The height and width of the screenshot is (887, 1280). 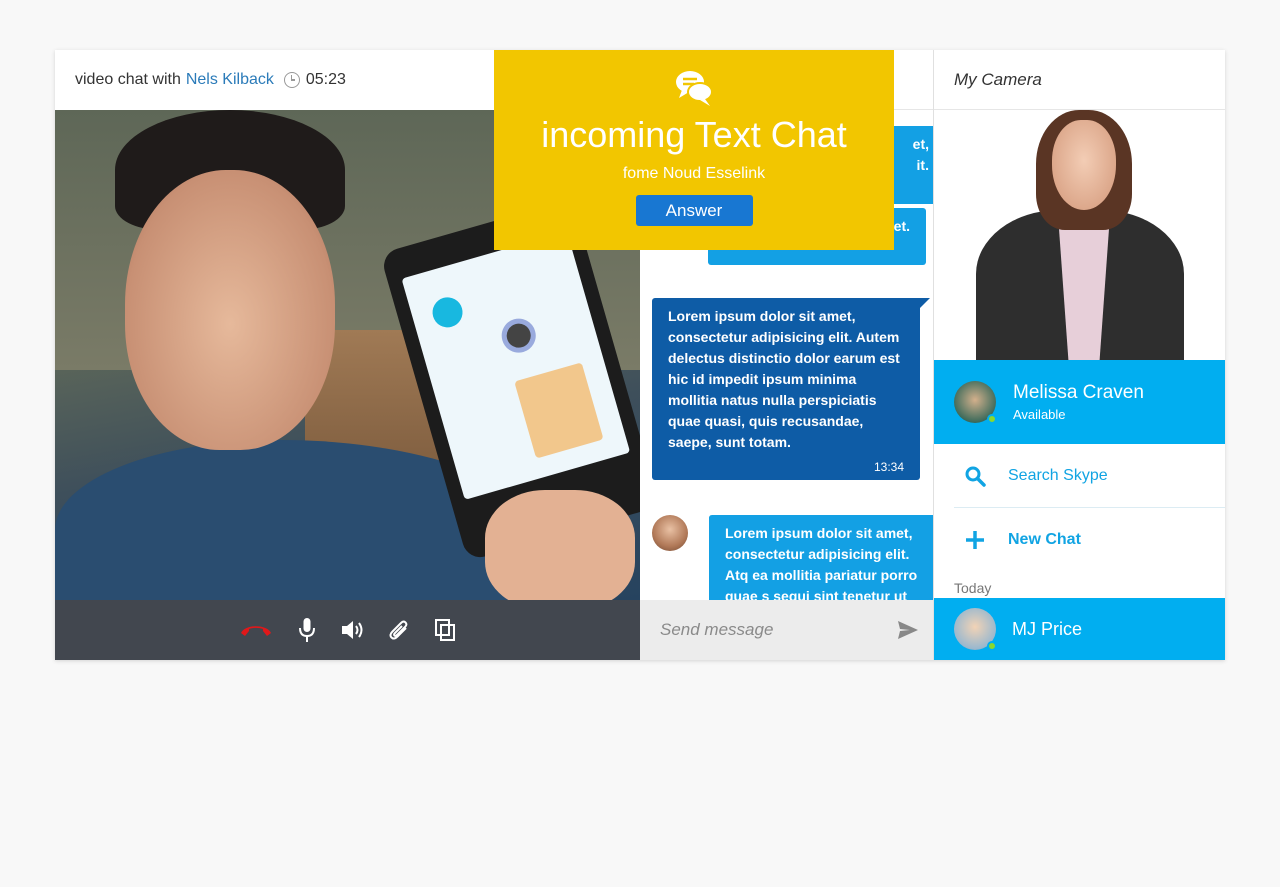 What do you see at coordinates (975, 476) in the screenshot?
I see `search-icon` at bounding box center [975, 476].